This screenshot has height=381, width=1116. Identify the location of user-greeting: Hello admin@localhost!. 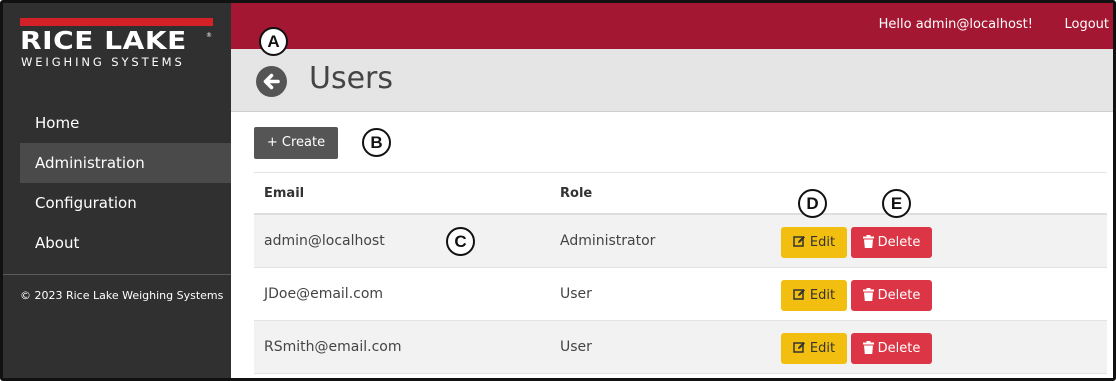
(955, 24).